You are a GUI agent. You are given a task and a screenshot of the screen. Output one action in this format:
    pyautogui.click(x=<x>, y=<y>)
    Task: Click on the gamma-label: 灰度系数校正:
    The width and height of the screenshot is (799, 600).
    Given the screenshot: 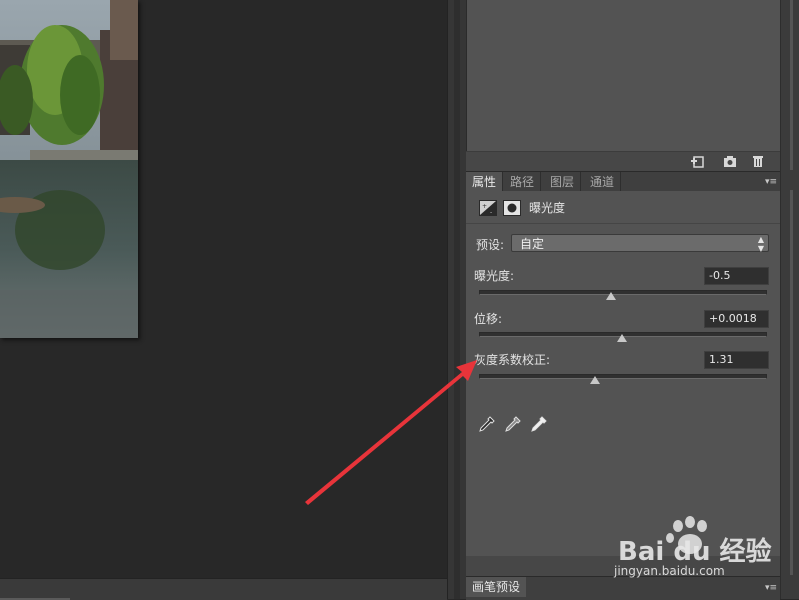 What is the action you would take?
    pyautogui.click(x=512, y=360)
    